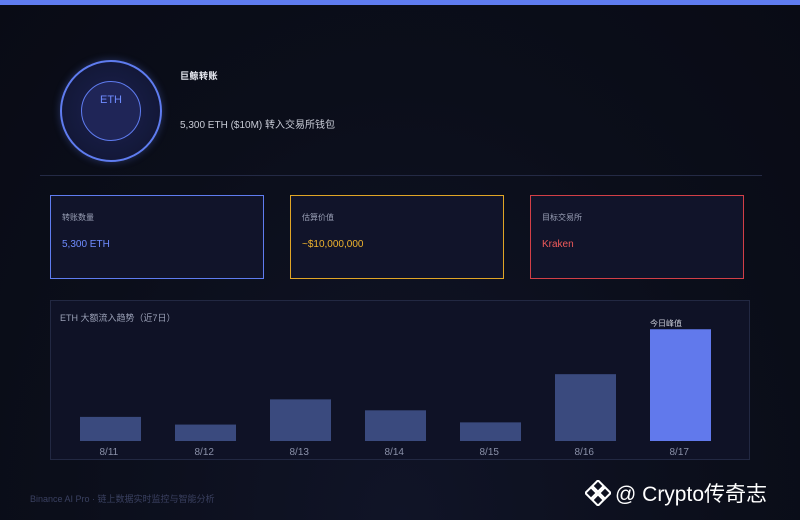 Image resolution: width=800 pixels, height=520 pixels. Describe the element at coordinates (397, 237) in the screenshot. I see `stat-card-value: 估算价值 ~$10,000,000` at that location.